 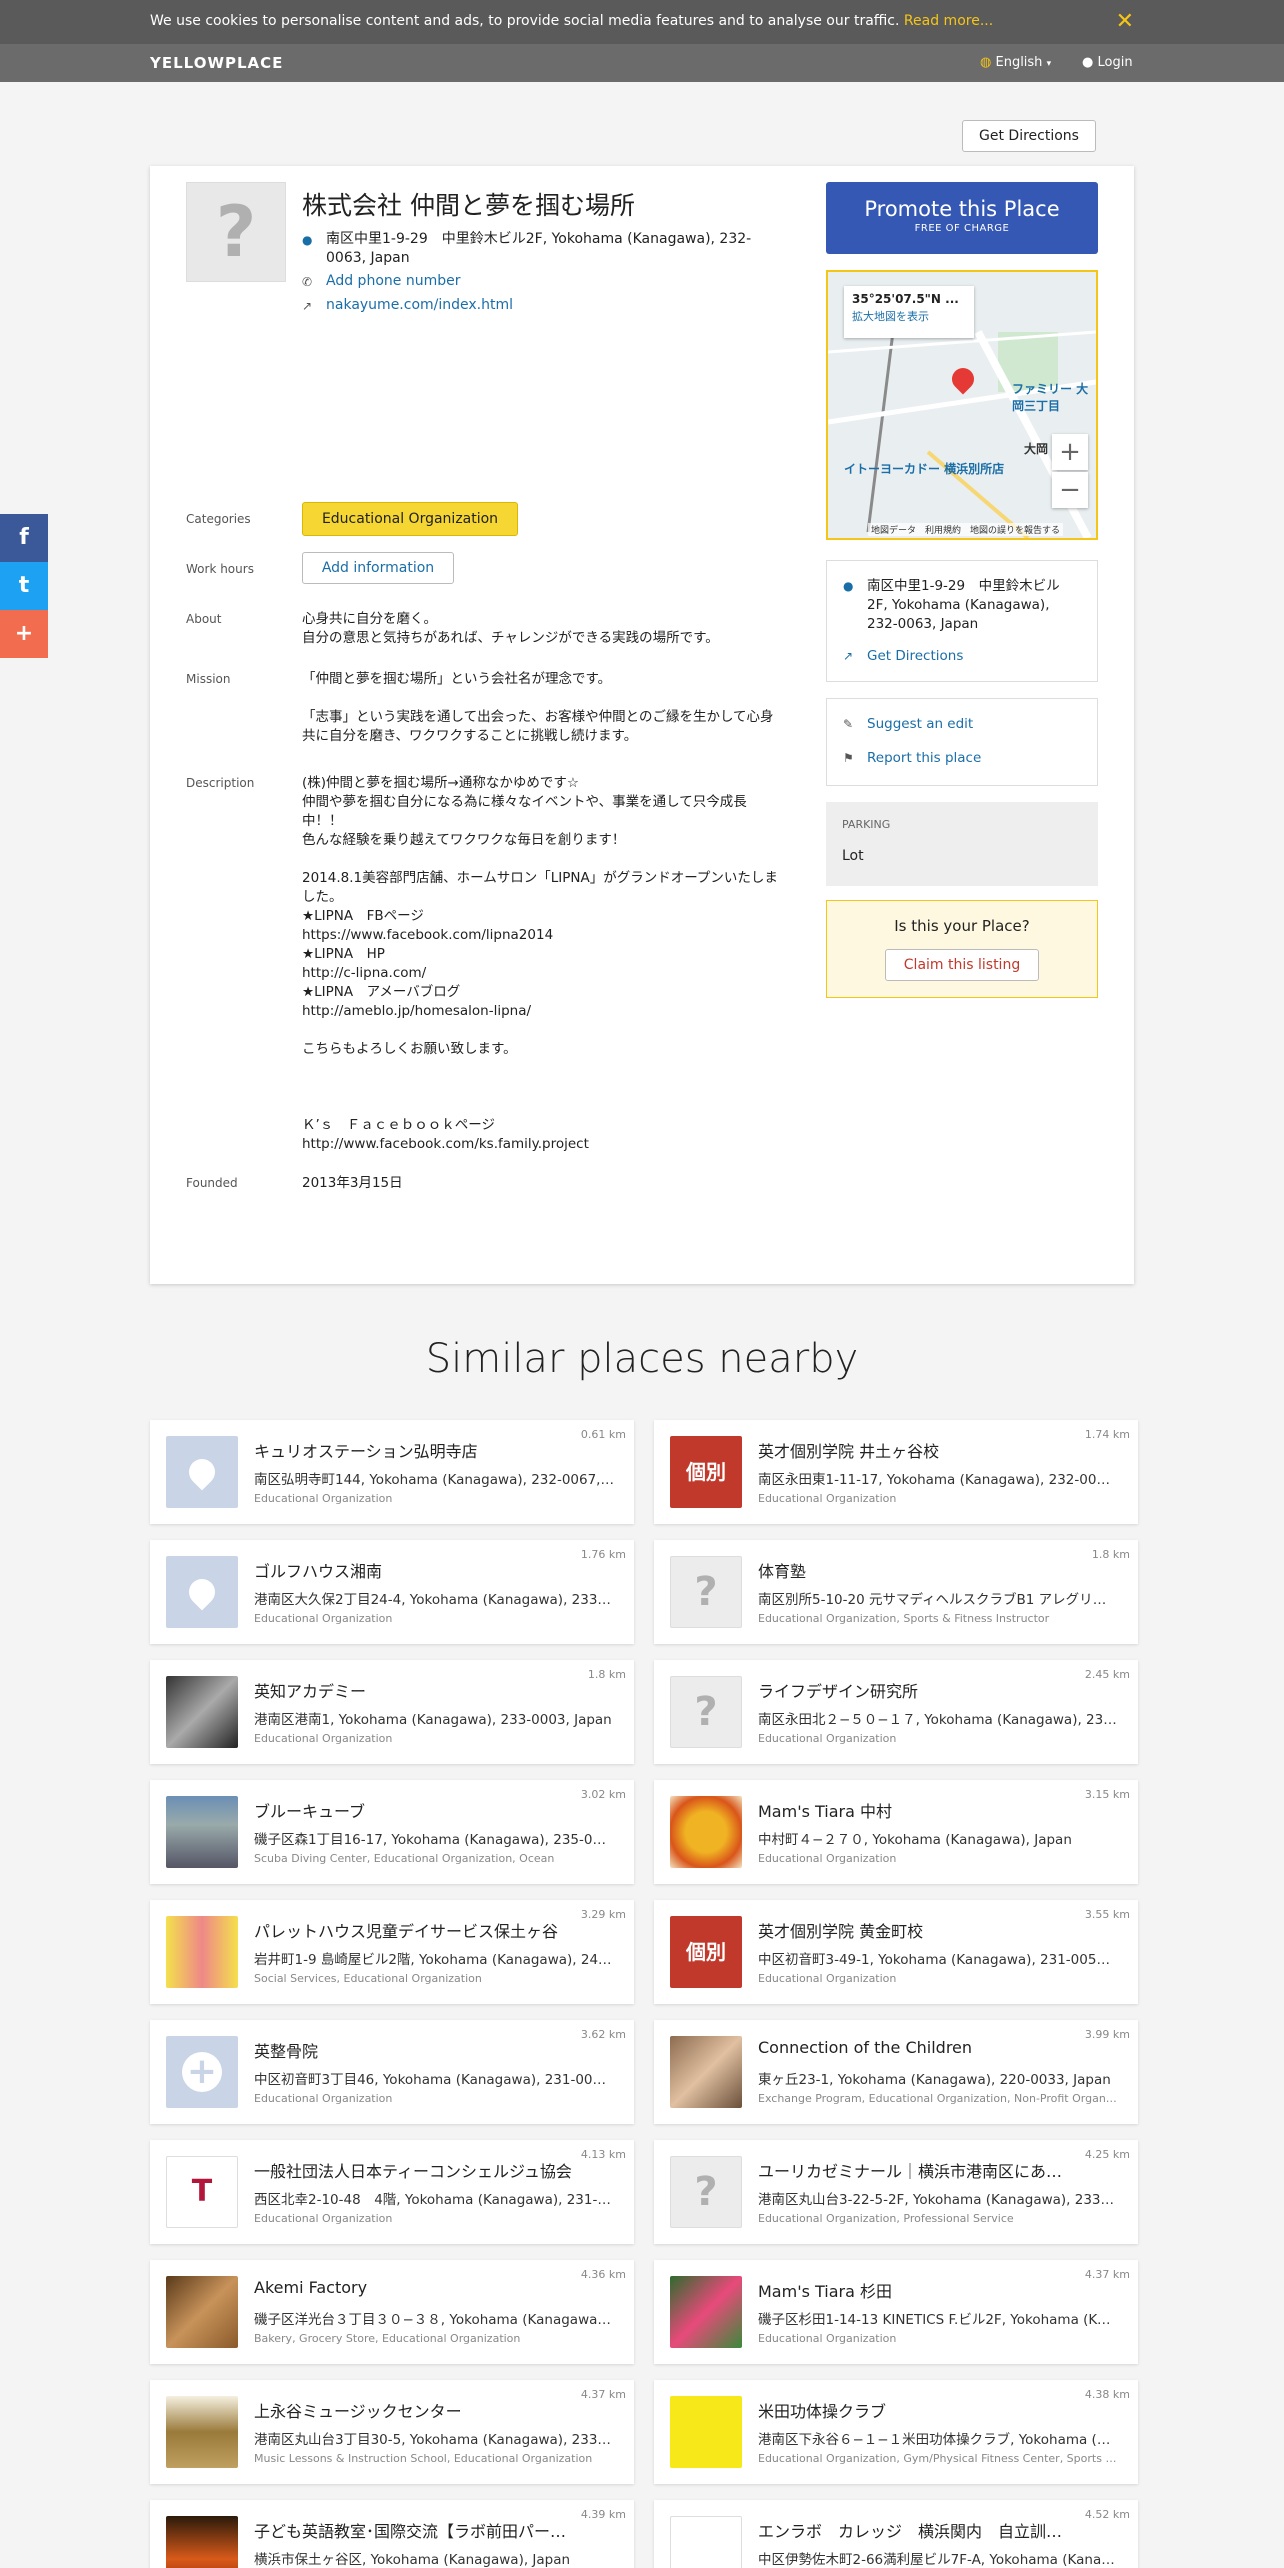 I want to click on map-label-shop: ファミリー 大岡三丁目, so click(x=1050, y=397).